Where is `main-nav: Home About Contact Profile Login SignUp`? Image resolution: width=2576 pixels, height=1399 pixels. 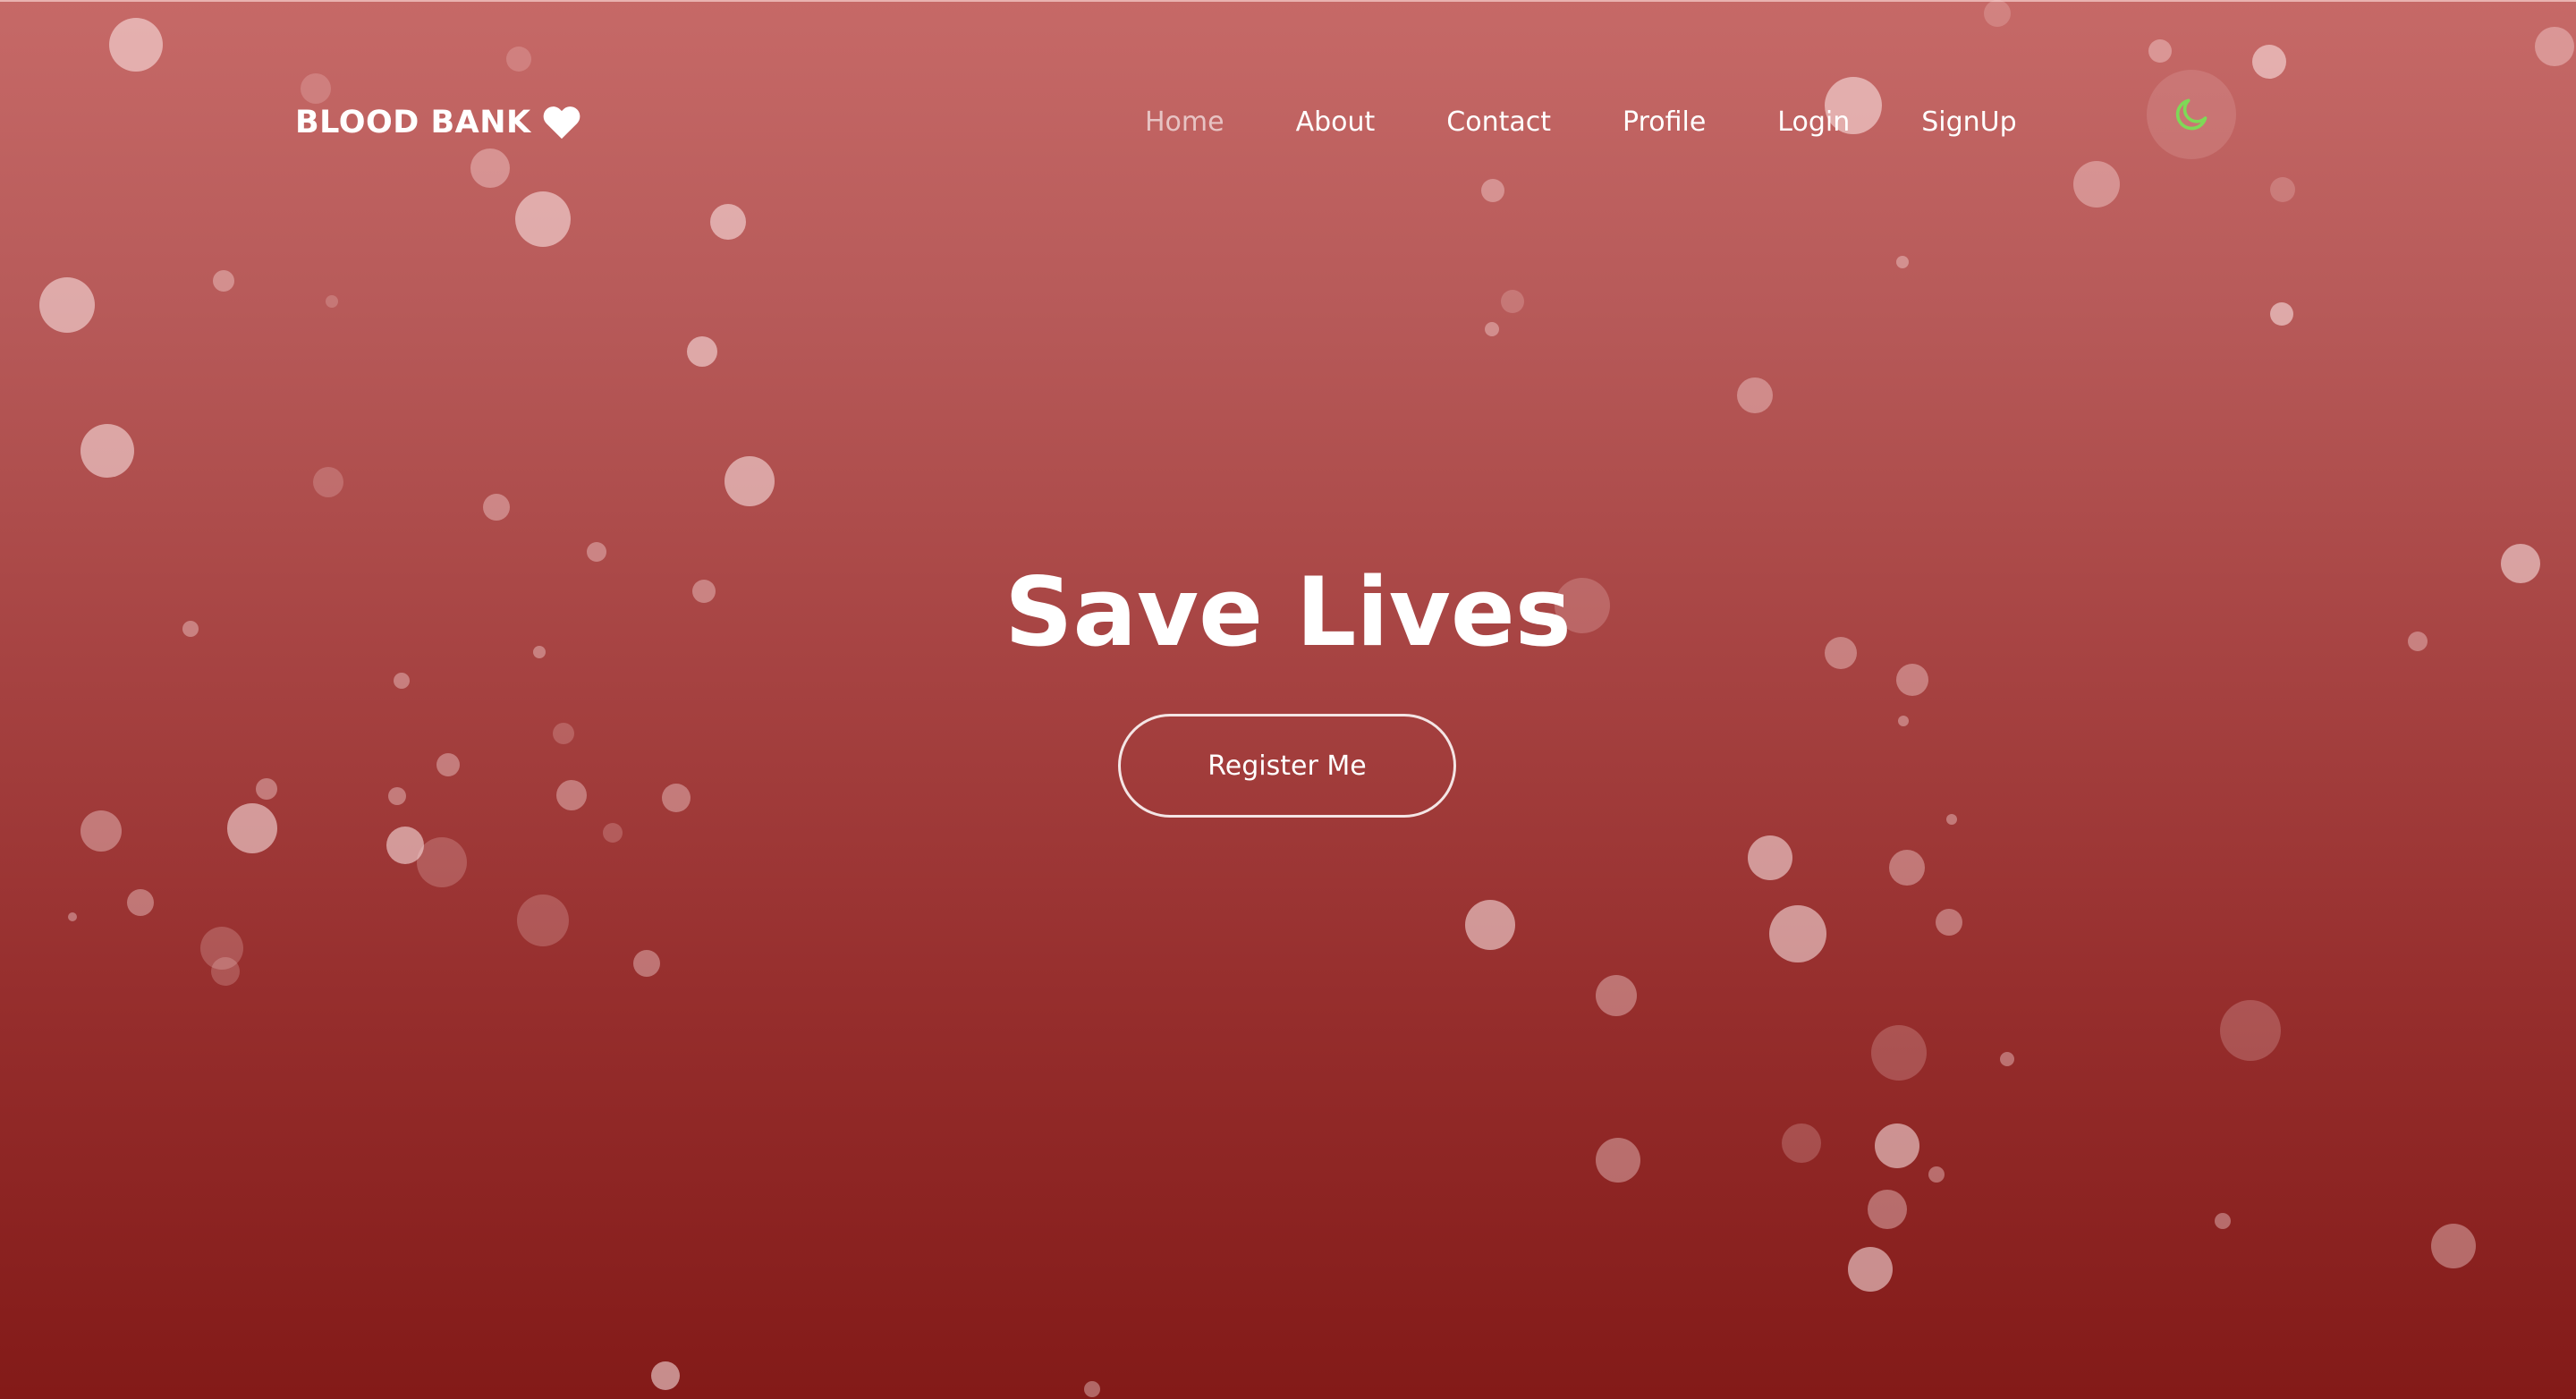
main-nav: Home About Contact Profile Login SignUp is located at coordinates (1581, 122).